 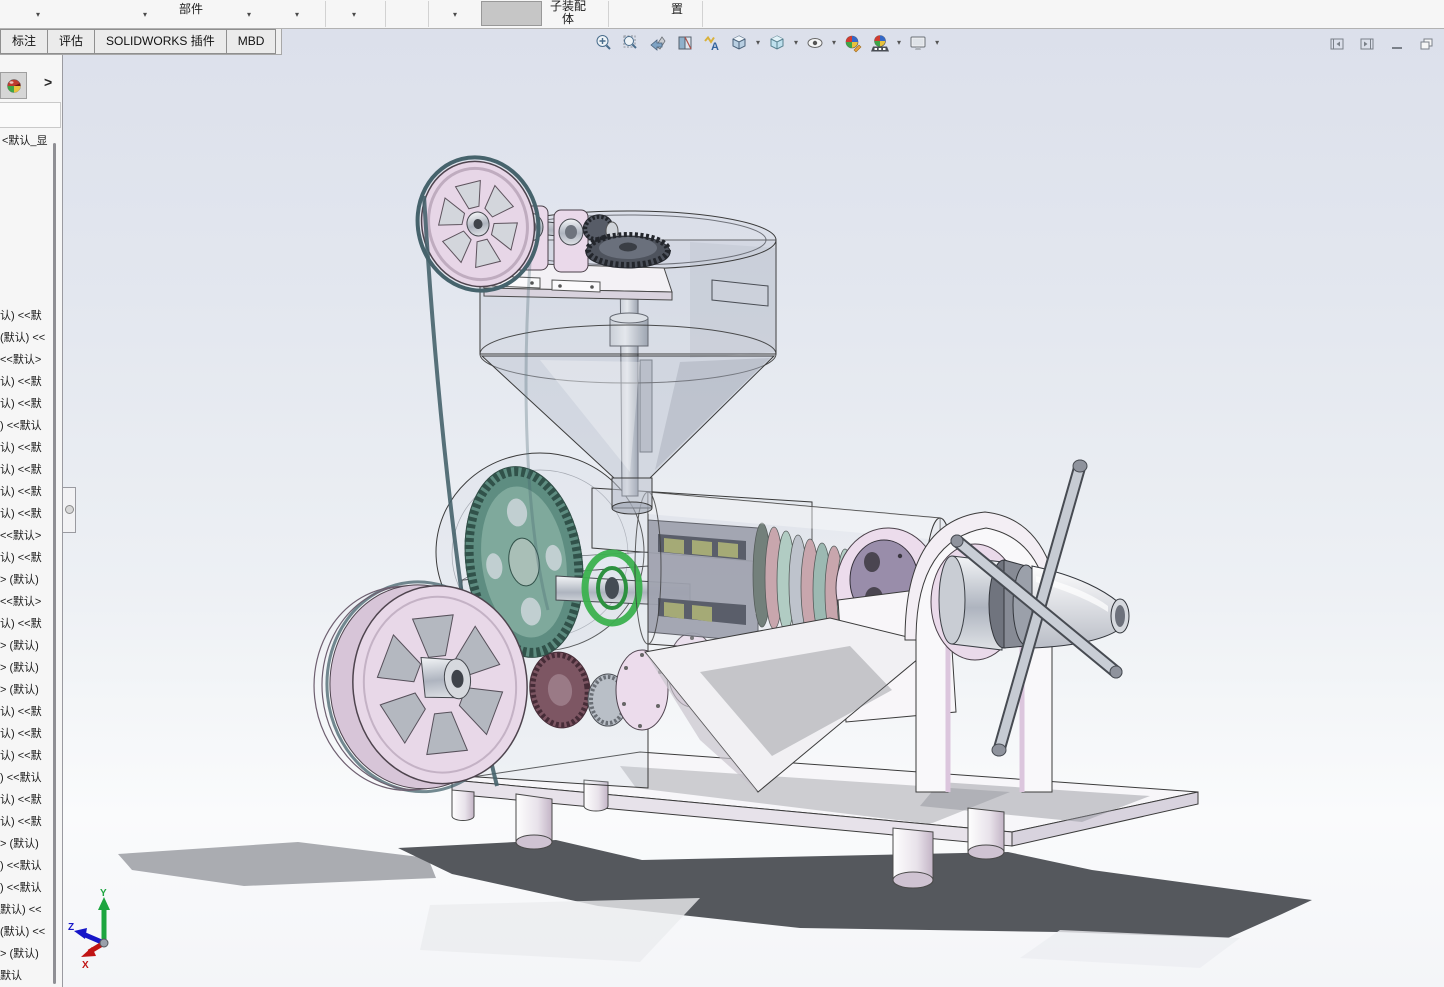 I want to click on previous-view-icon, so click(x=658, y=43).